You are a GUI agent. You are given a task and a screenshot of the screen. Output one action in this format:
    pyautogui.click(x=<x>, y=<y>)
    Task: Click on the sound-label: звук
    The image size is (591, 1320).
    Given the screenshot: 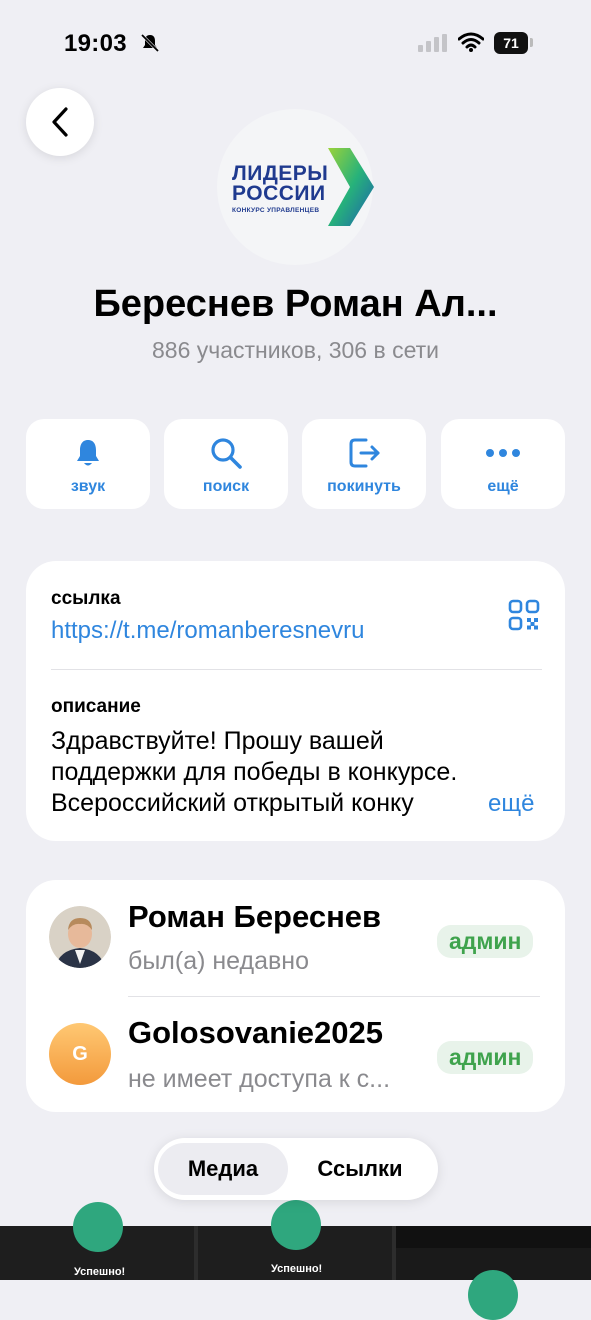 What is the action you would take?
    pyautogui.click(x=88, y=486)
    